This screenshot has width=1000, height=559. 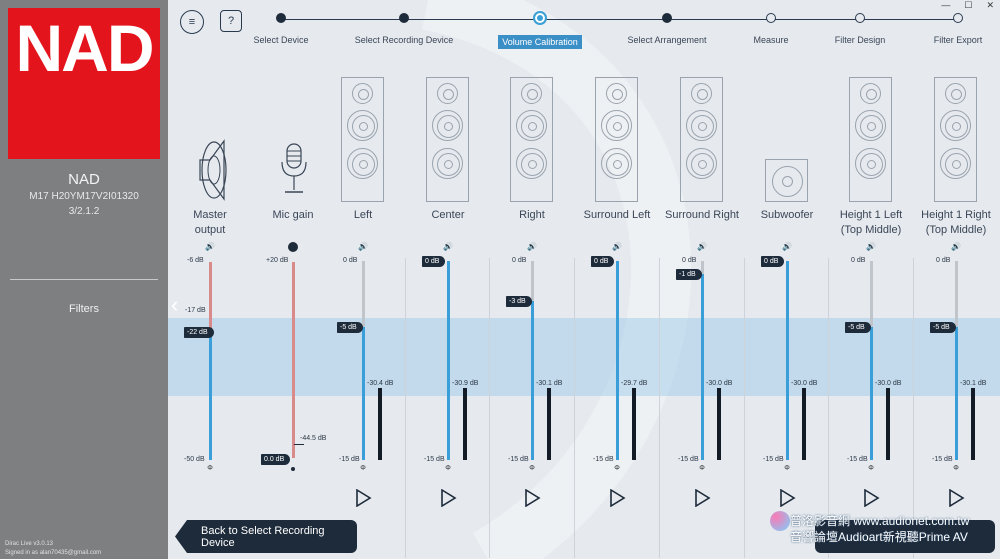 What do you see at coordinates (174, 305) in the screenshot?
I see `chevron-left-icon: ‹` at bounding box center [174, 305].